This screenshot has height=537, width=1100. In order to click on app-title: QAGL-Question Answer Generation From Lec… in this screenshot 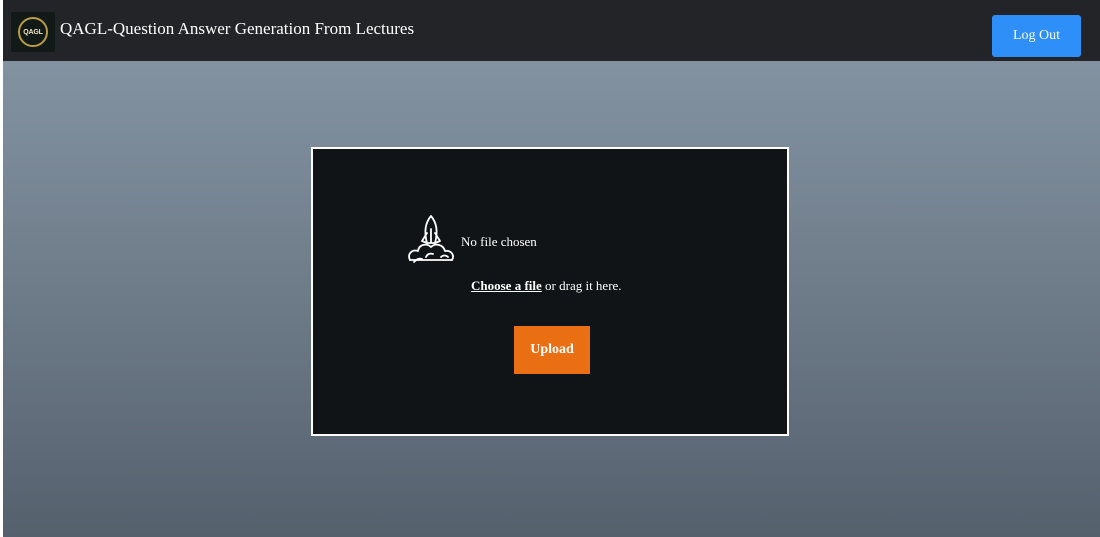, I will do `click(237, 28)`.